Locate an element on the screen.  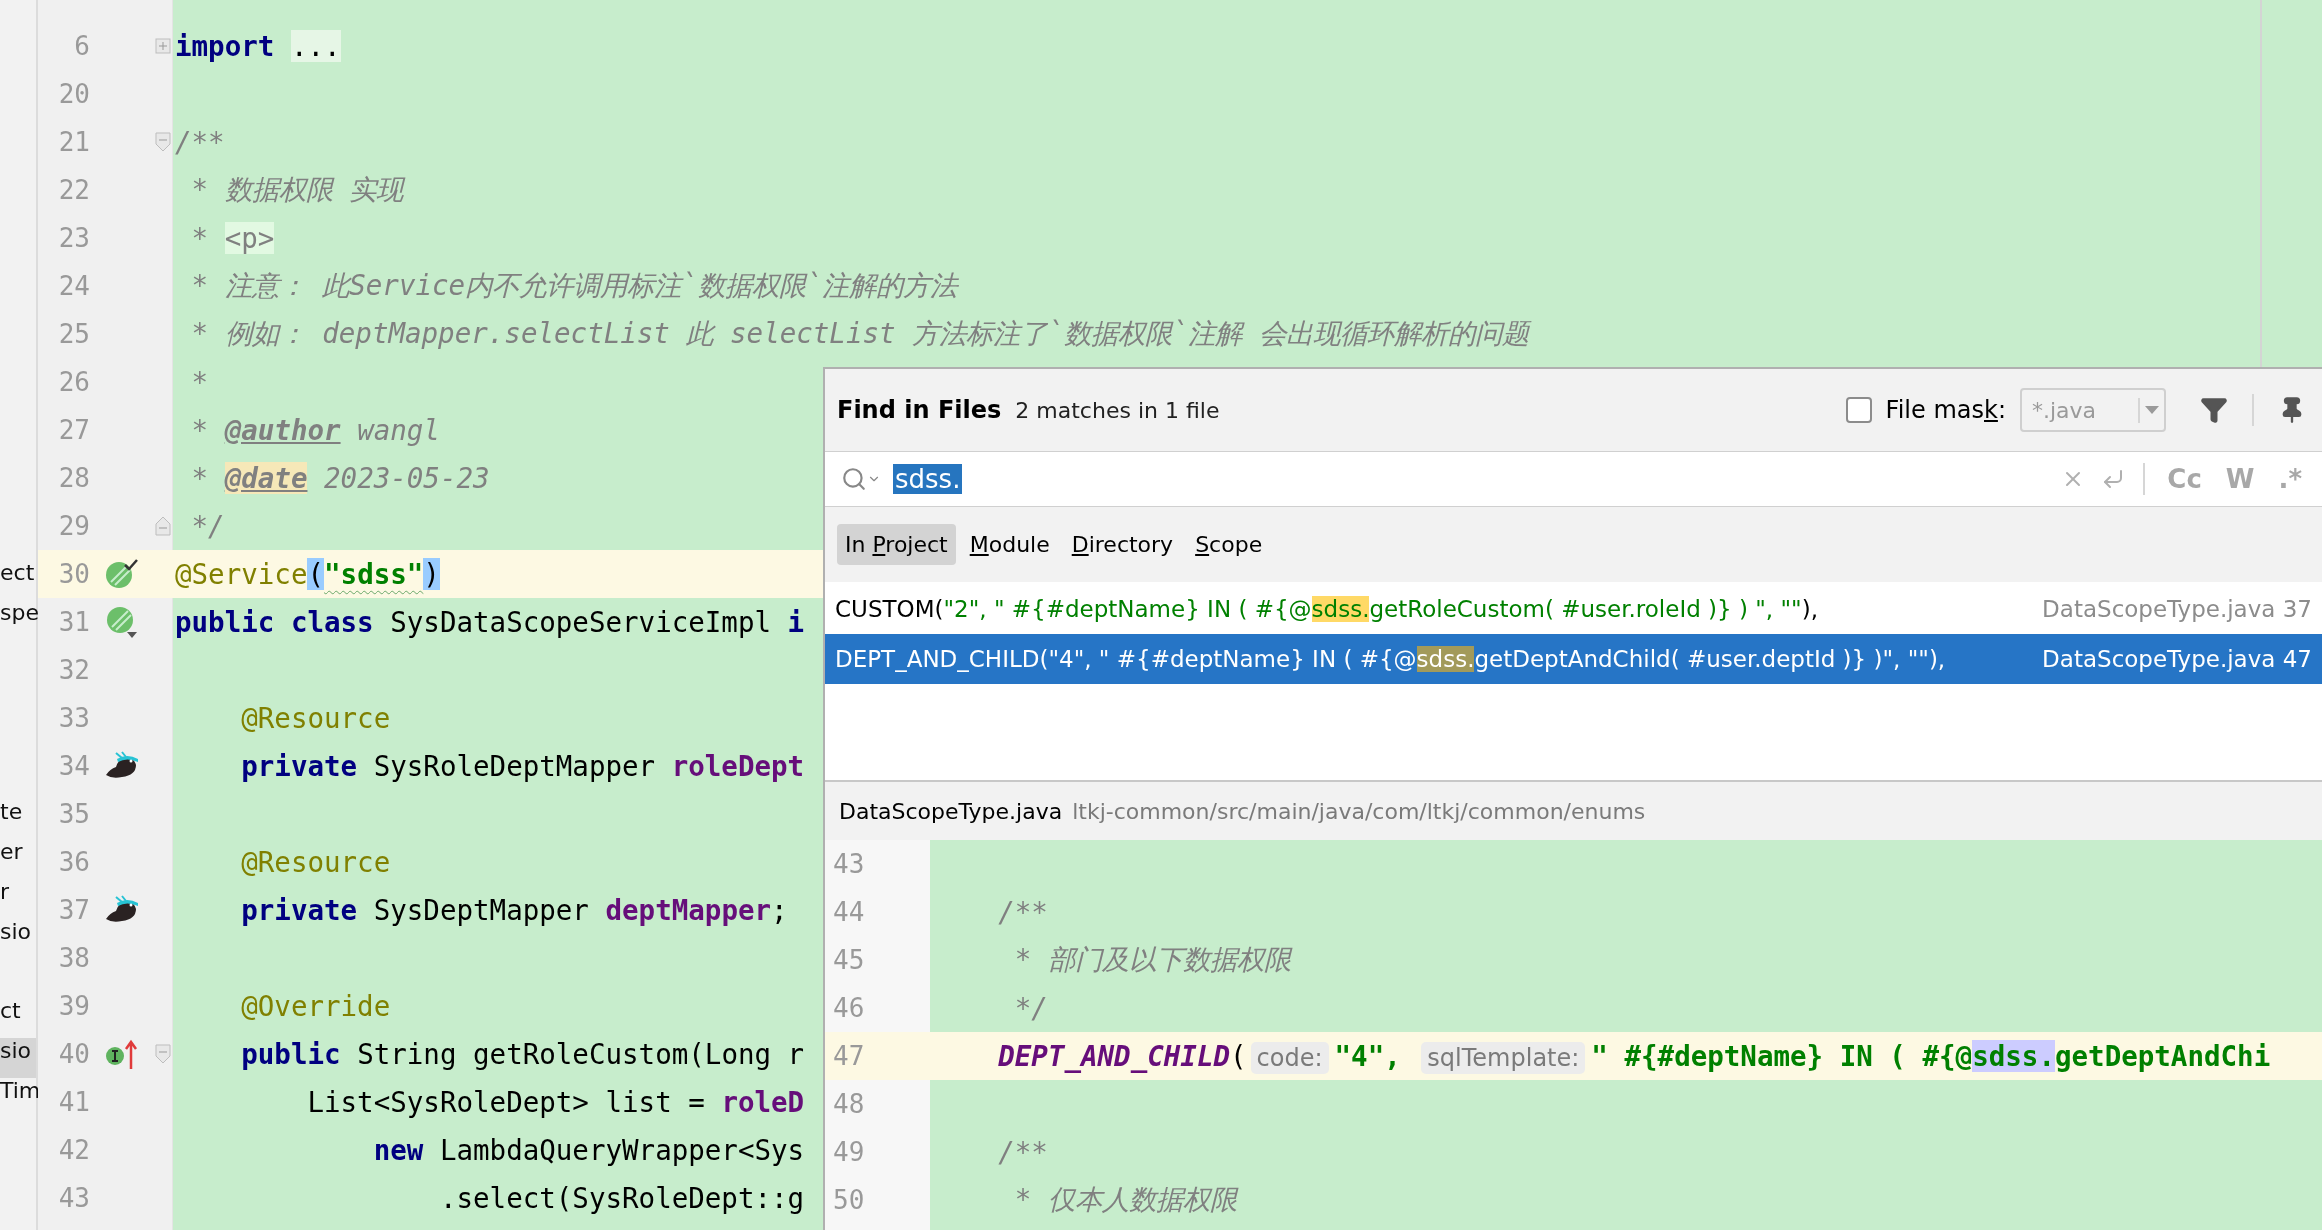
line-number: 27 is located at coordinates (73, 430).